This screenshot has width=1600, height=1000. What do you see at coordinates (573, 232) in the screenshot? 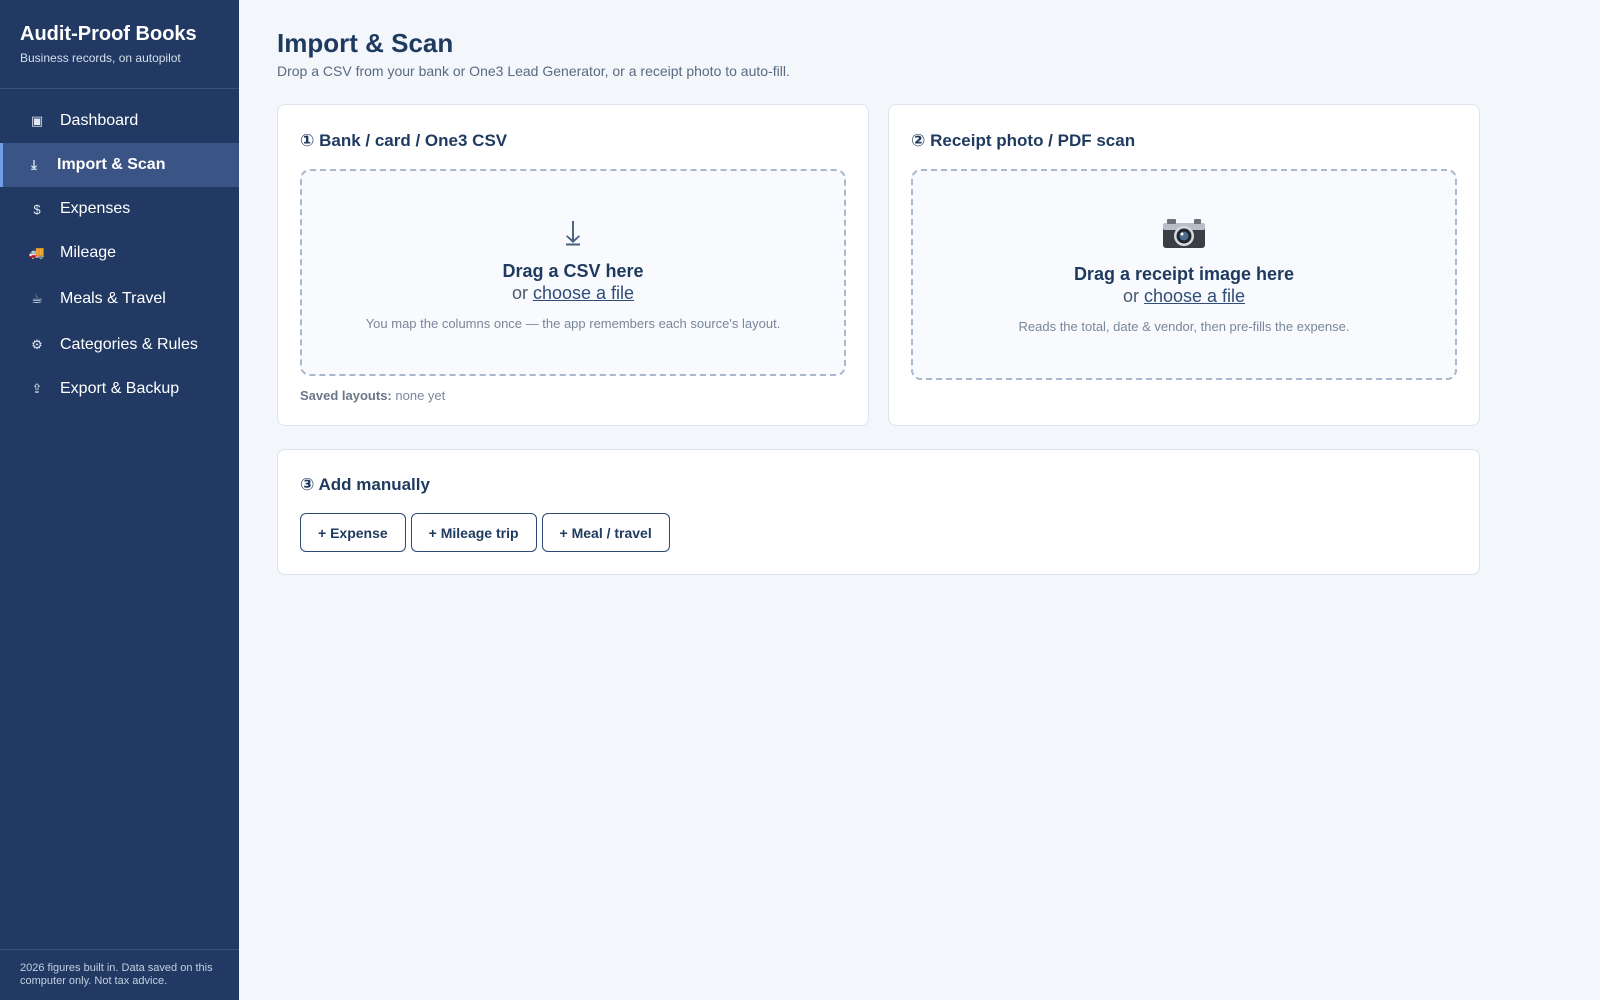
I see `download-arrow-icon: ⤓` at bounding box center [573, 232].